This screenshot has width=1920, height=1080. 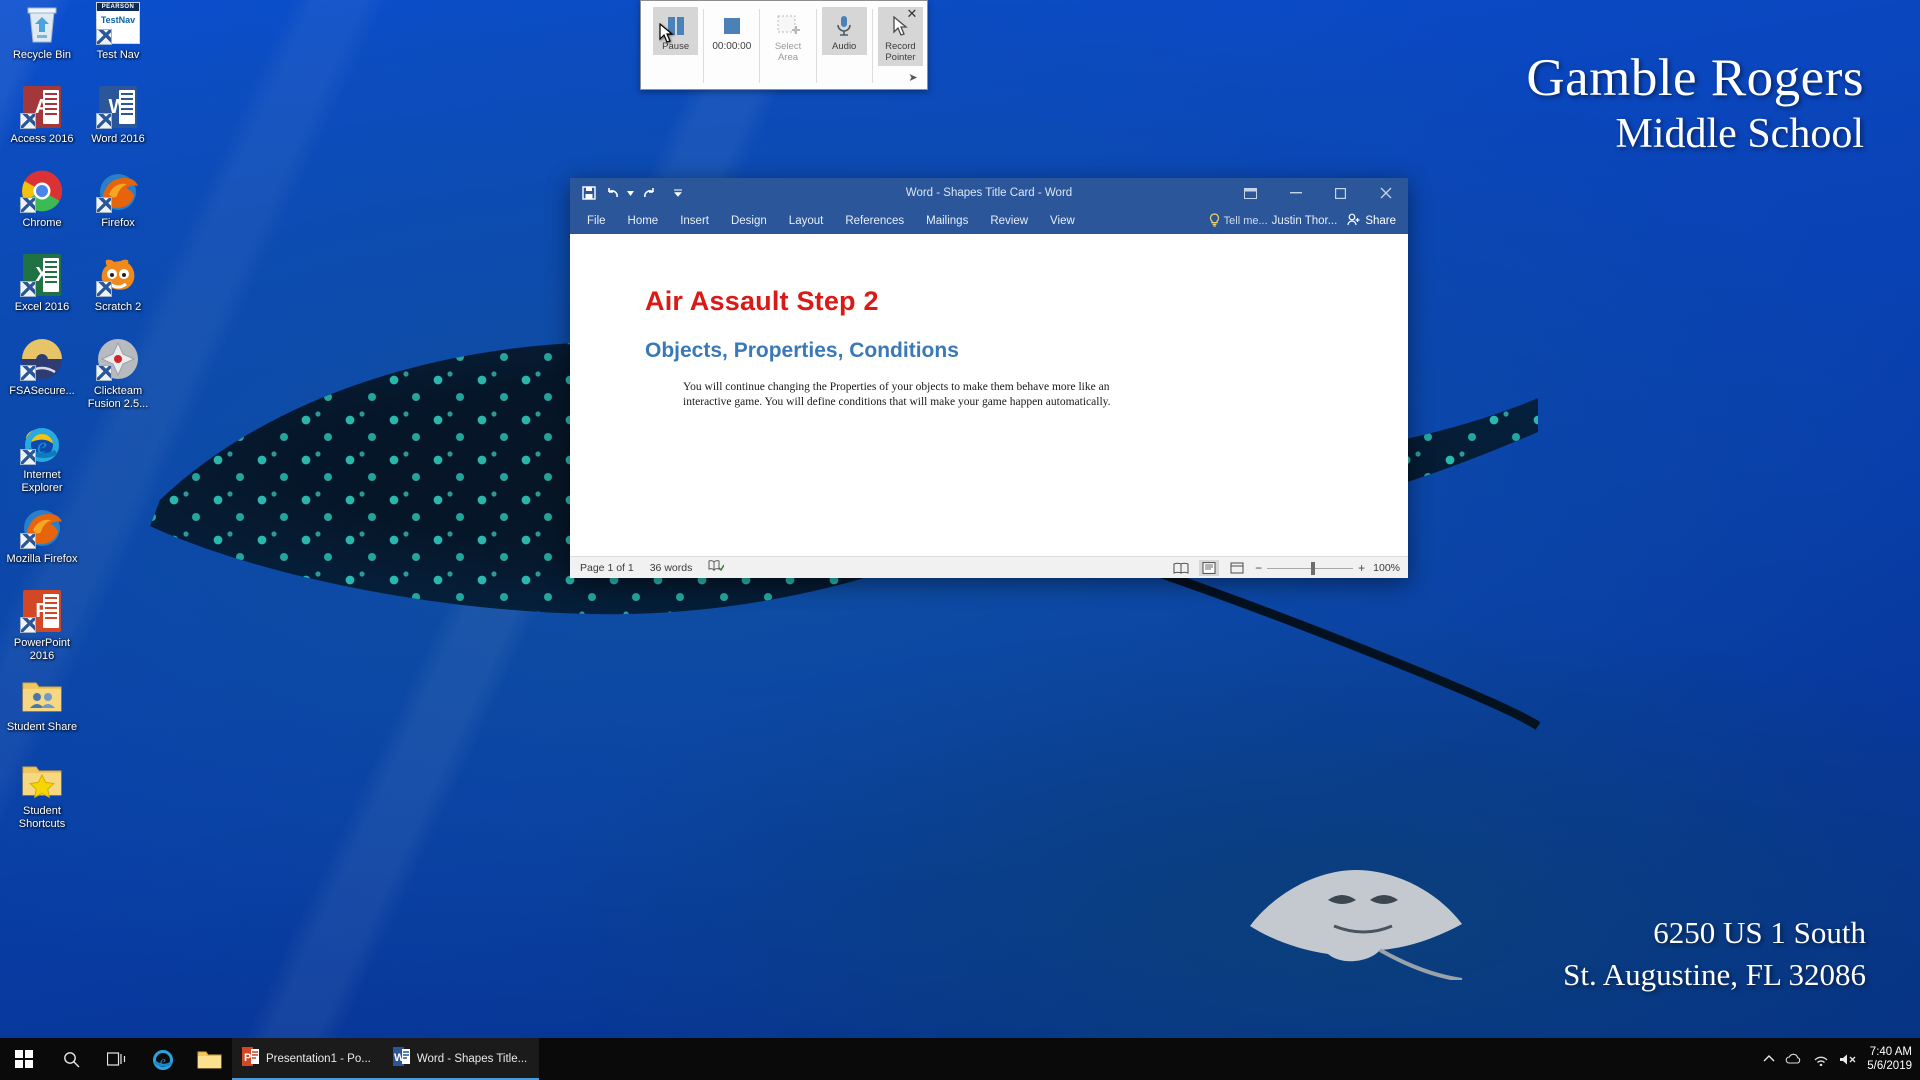 What do you see at coordinates (42, 39) in the screenshot?
I see `desktop-icon-recycle-bin: Recycle Bin` at bounding box center [42, 39].